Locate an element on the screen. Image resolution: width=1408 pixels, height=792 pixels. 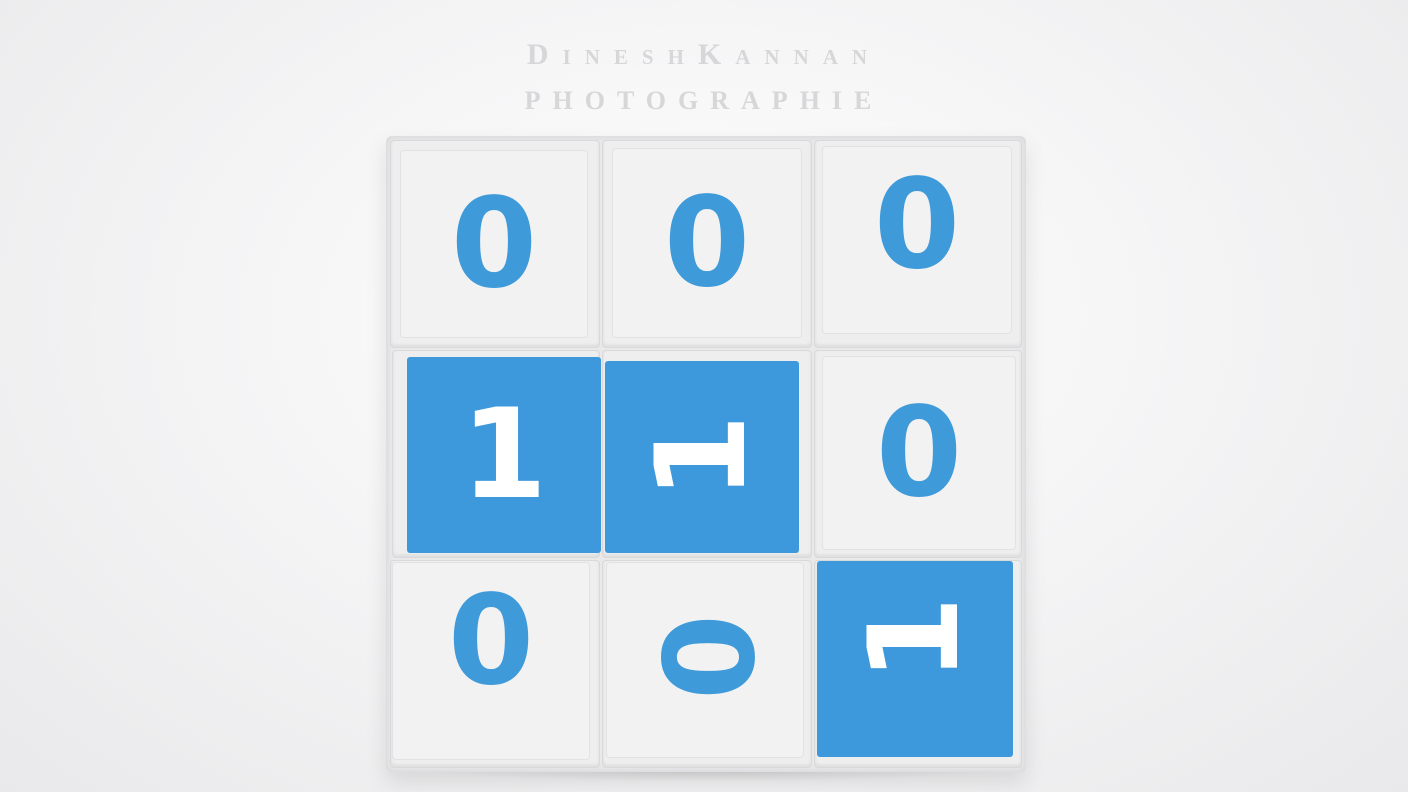
sticker-r1c1: 0 is located at coordinates (494, 244).